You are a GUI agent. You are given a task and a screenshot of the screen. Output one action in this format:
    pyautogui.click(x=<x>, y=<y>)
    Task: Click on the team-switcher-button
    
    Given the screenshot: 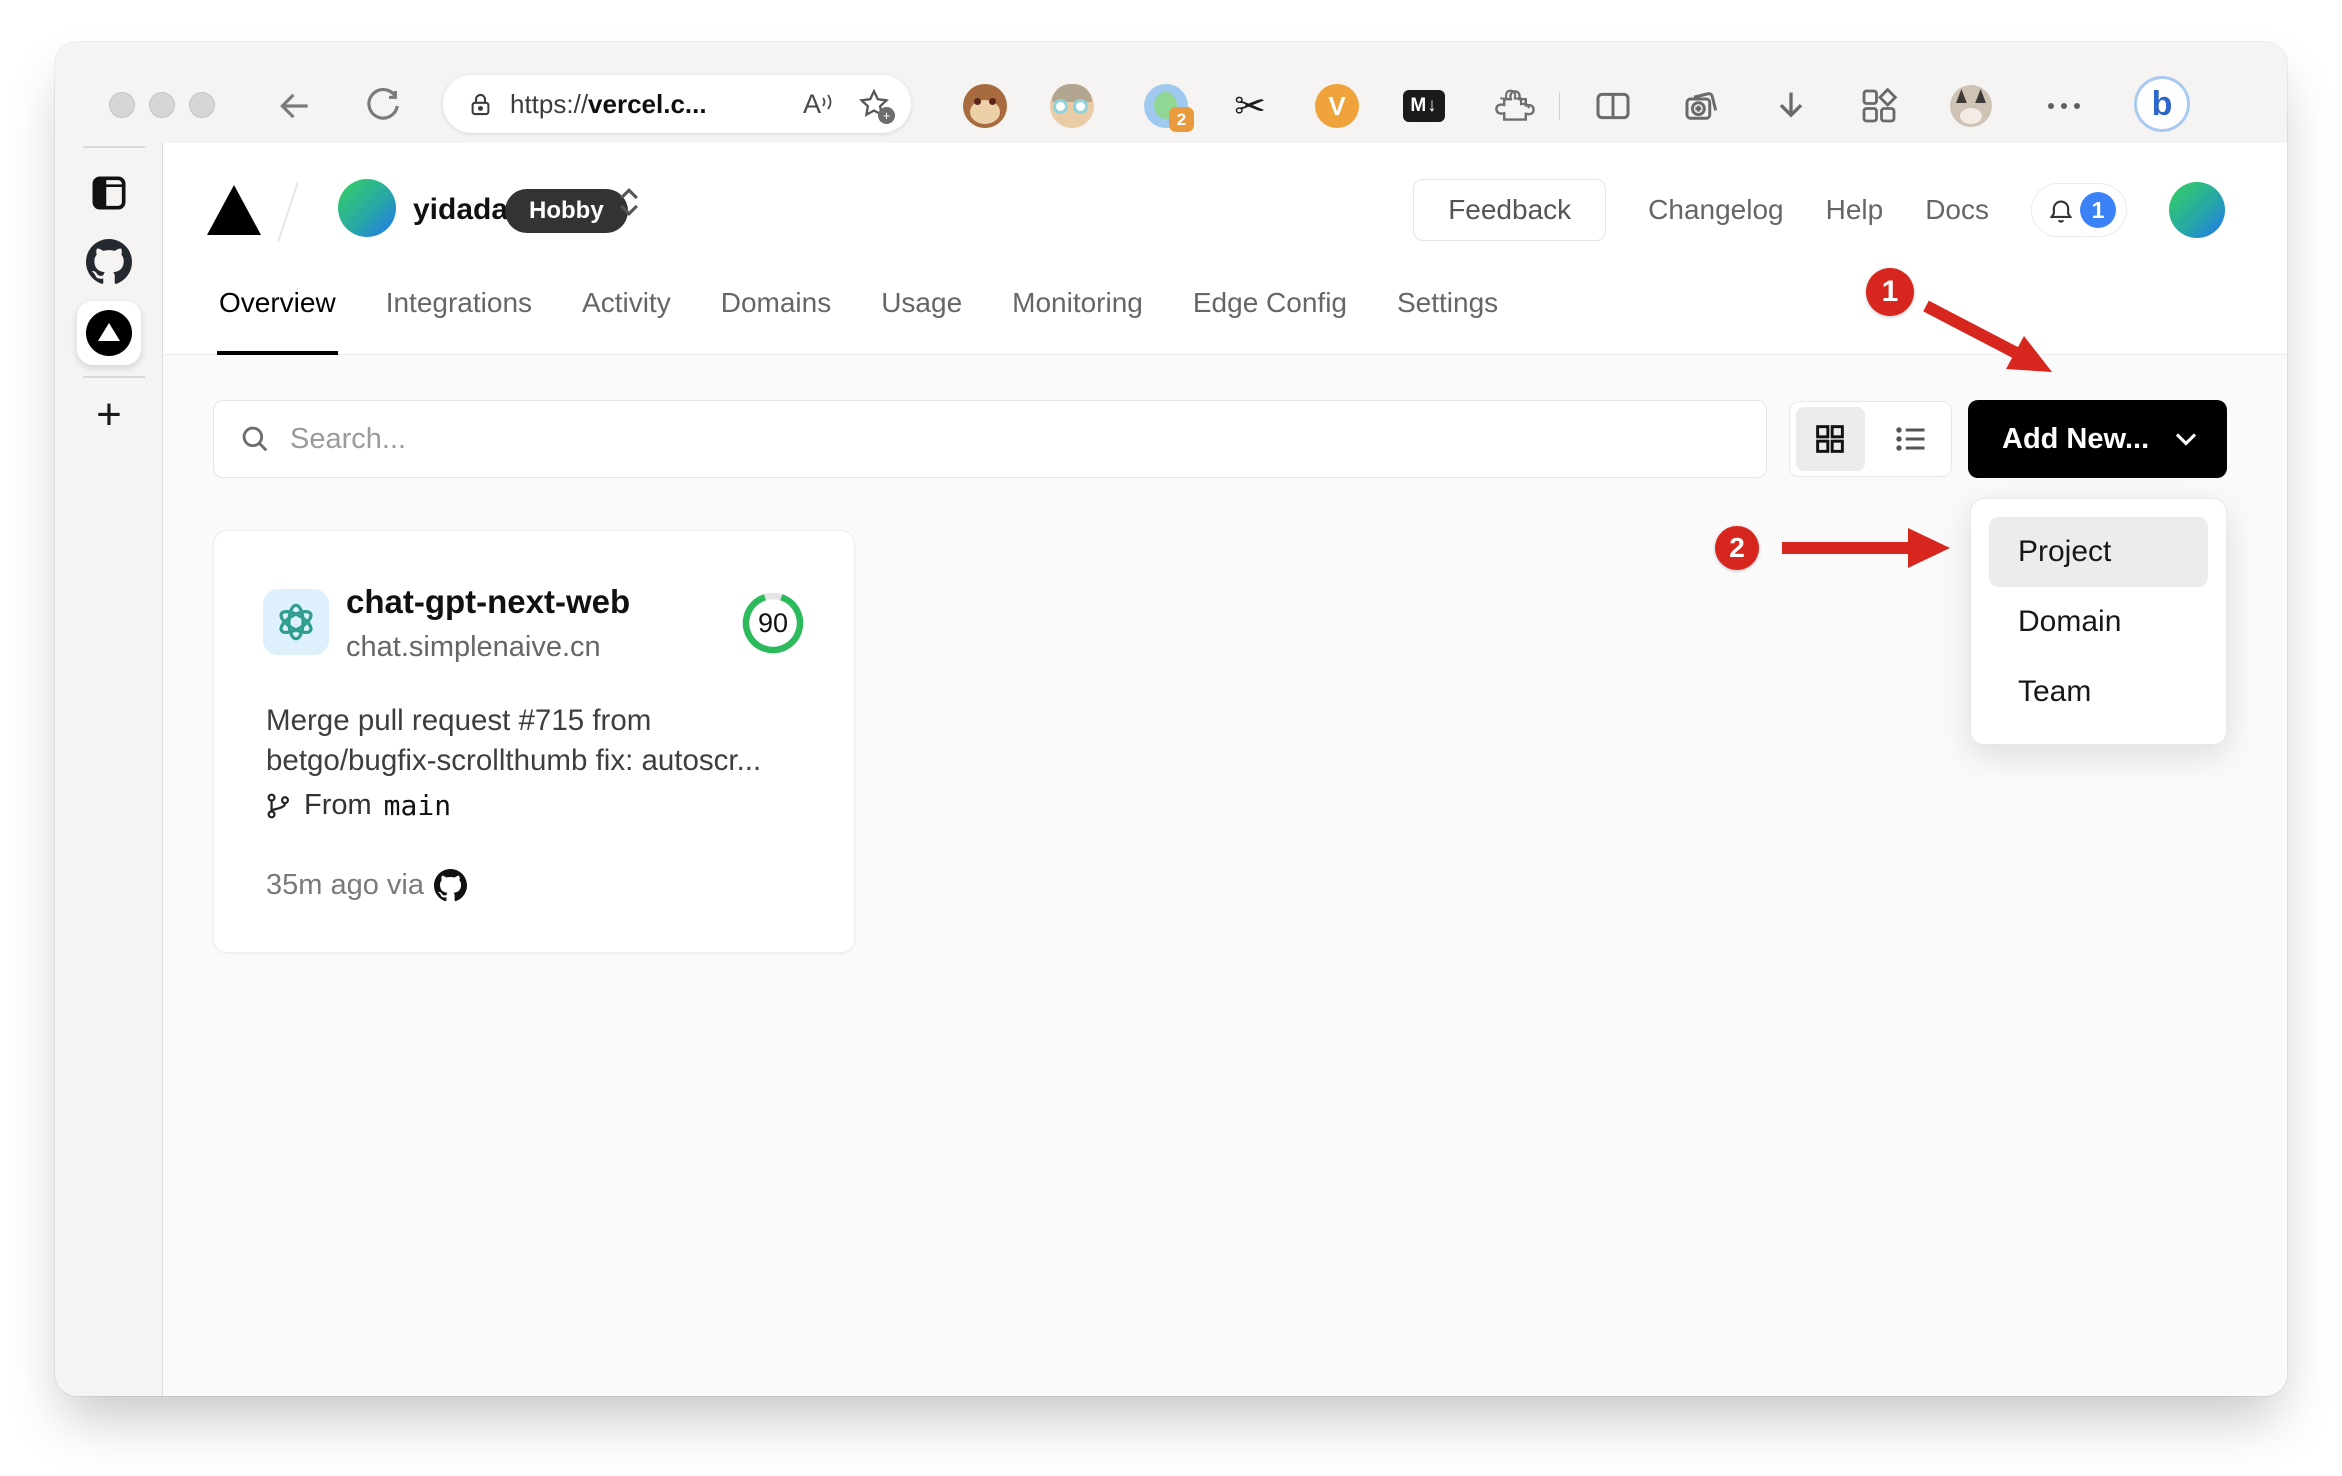 What is the action you would take?
    pyautogui.click(x=629, y=204)
    